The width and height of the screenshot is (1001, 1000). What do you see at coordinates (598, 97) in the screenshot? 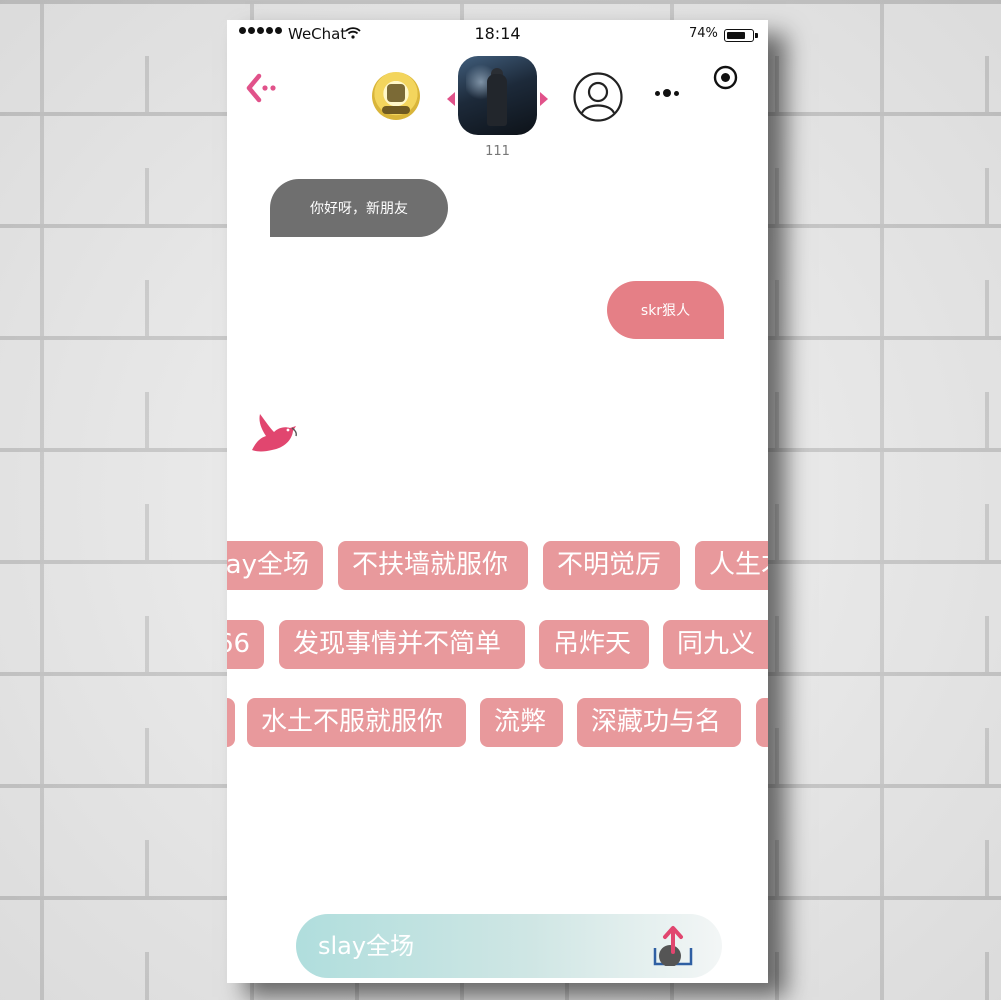
I see `user-profile-icon` at bounding box center [598, 97].